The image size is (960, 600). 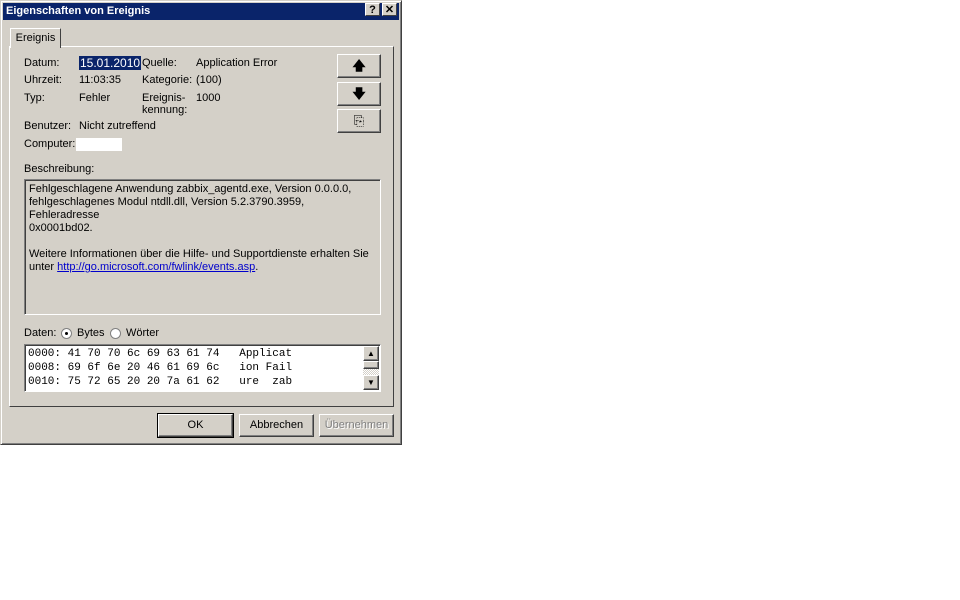 I want to click on bytes-radio, so click(x=66, y=333).